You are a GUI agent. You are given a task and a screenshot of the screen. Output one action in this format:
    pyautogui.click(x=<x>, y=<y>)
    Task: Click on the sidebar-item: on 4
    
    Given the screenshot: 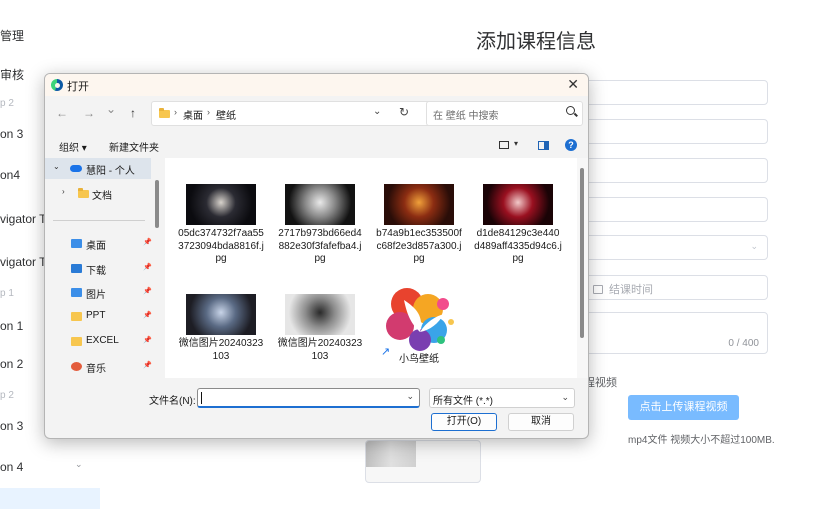 What is the action you would take?
    pyautogui.click(x=11, y=467)
    